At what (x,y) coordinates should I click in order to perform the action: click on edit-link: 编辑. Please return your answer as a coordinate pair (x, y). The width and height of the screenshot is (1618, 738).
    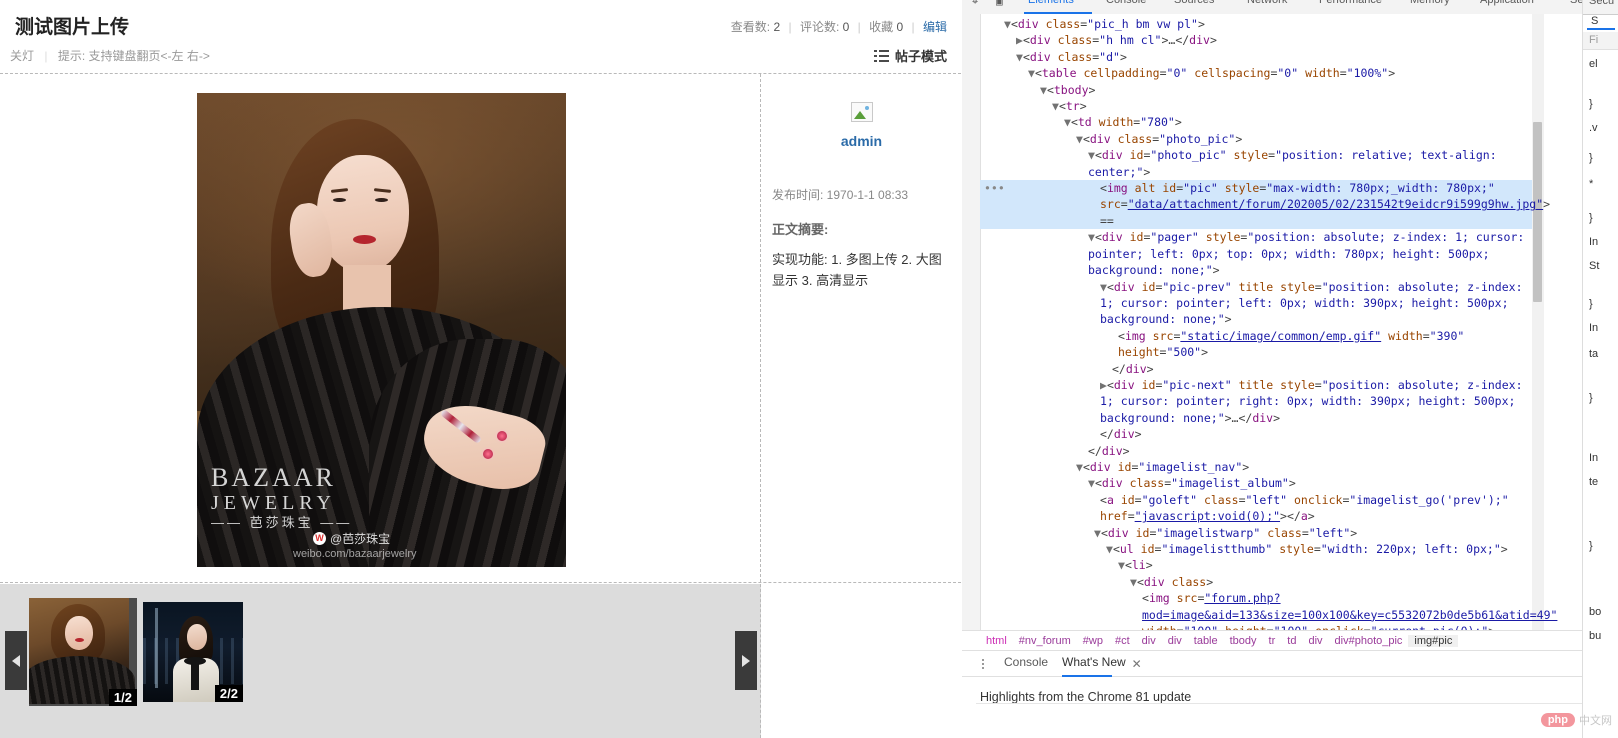
    Looking at the image, I should click on (935, 27).